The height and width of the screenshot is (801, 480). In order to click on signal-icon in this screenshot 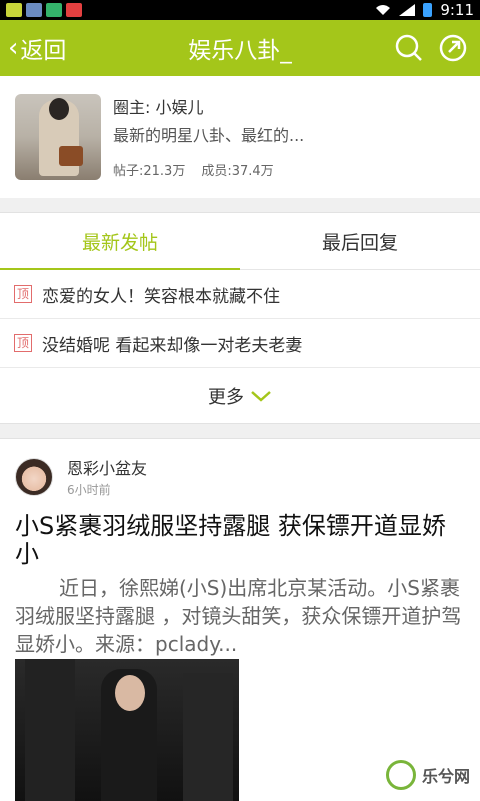, I will do `click(407, 10)`.